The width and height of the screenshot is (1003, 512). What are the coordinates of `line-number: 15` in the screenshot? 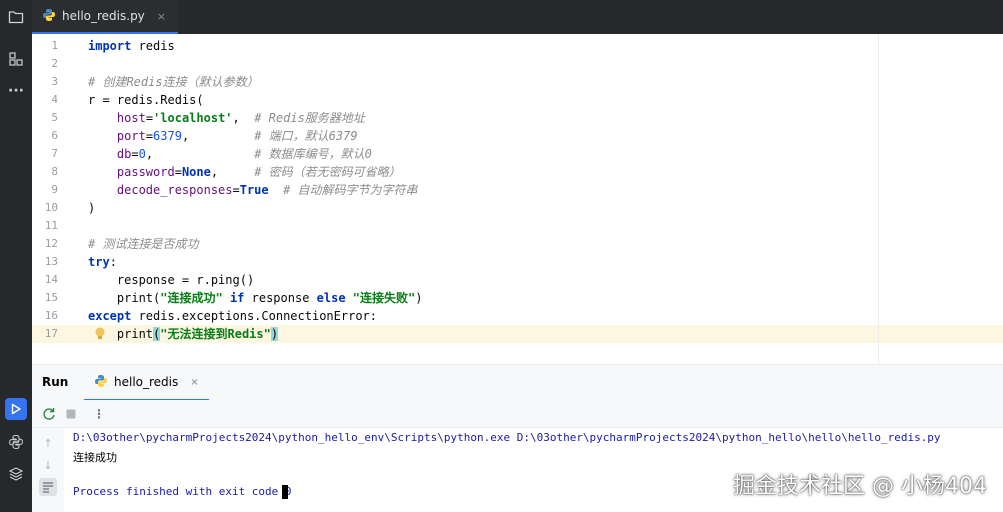 It's located at (51, 297).